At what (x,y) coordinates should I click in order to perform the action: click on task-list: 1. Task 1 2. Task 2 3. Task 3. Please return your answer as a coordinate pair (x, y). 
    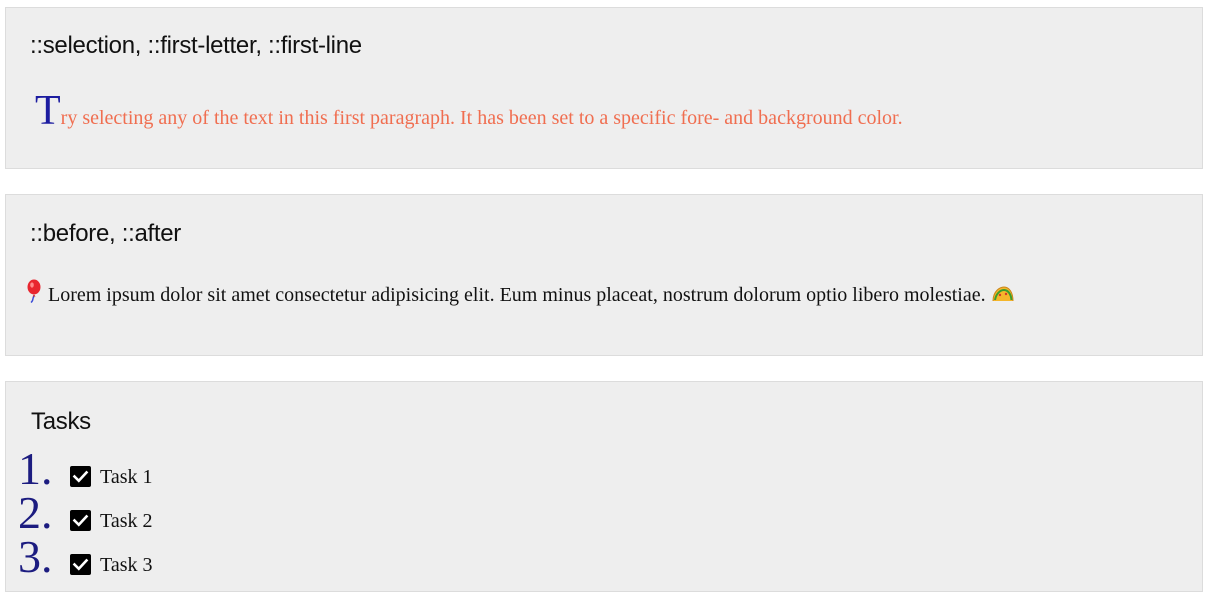
    Looking at the image, I should click on (206, 514).